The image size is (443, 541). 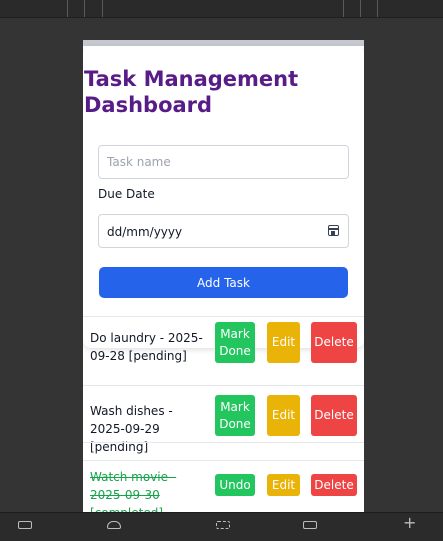 I want to click on screen-icon, so click(x=25, y=525).